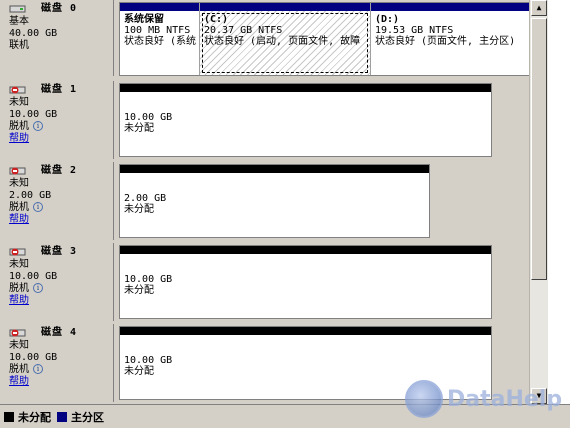 This screenshot has height=428, width=570. I want to click on legend-item: 主分区, so click(80, 417).